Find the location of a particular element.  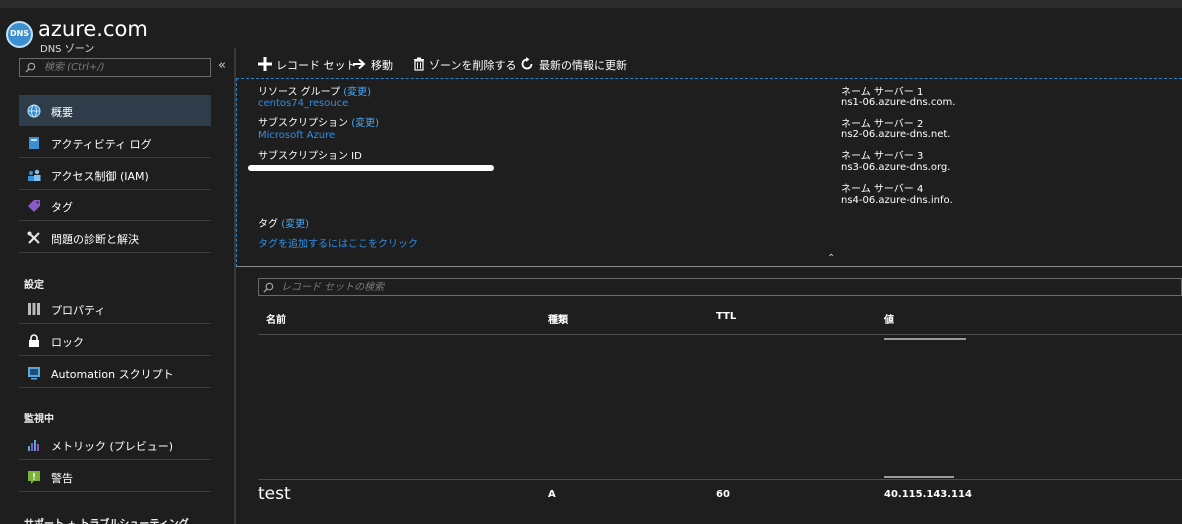

record-type-cell: A is located at coordinates (552, 494).